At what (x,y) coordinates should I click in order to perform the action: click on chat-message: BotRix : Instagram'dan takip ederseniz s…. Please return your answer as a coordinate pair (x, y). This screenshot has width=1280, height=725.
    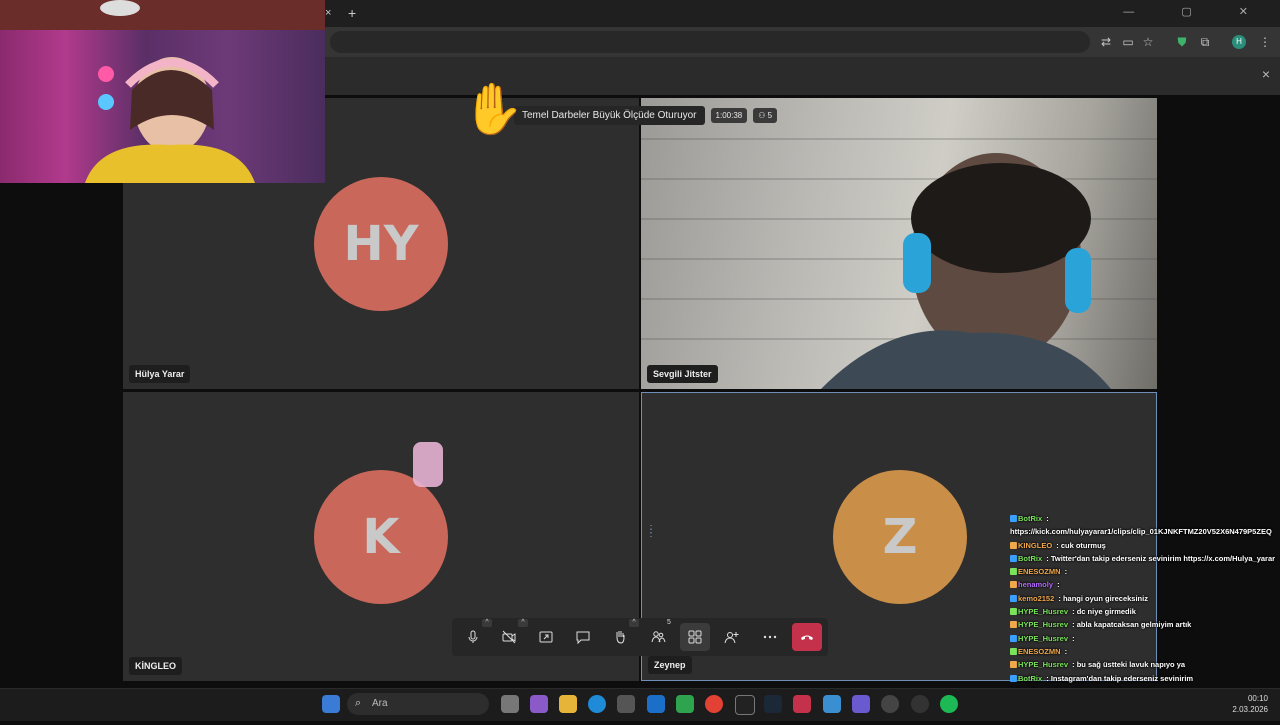
    Looking at the image, I should click on (1145, 678).